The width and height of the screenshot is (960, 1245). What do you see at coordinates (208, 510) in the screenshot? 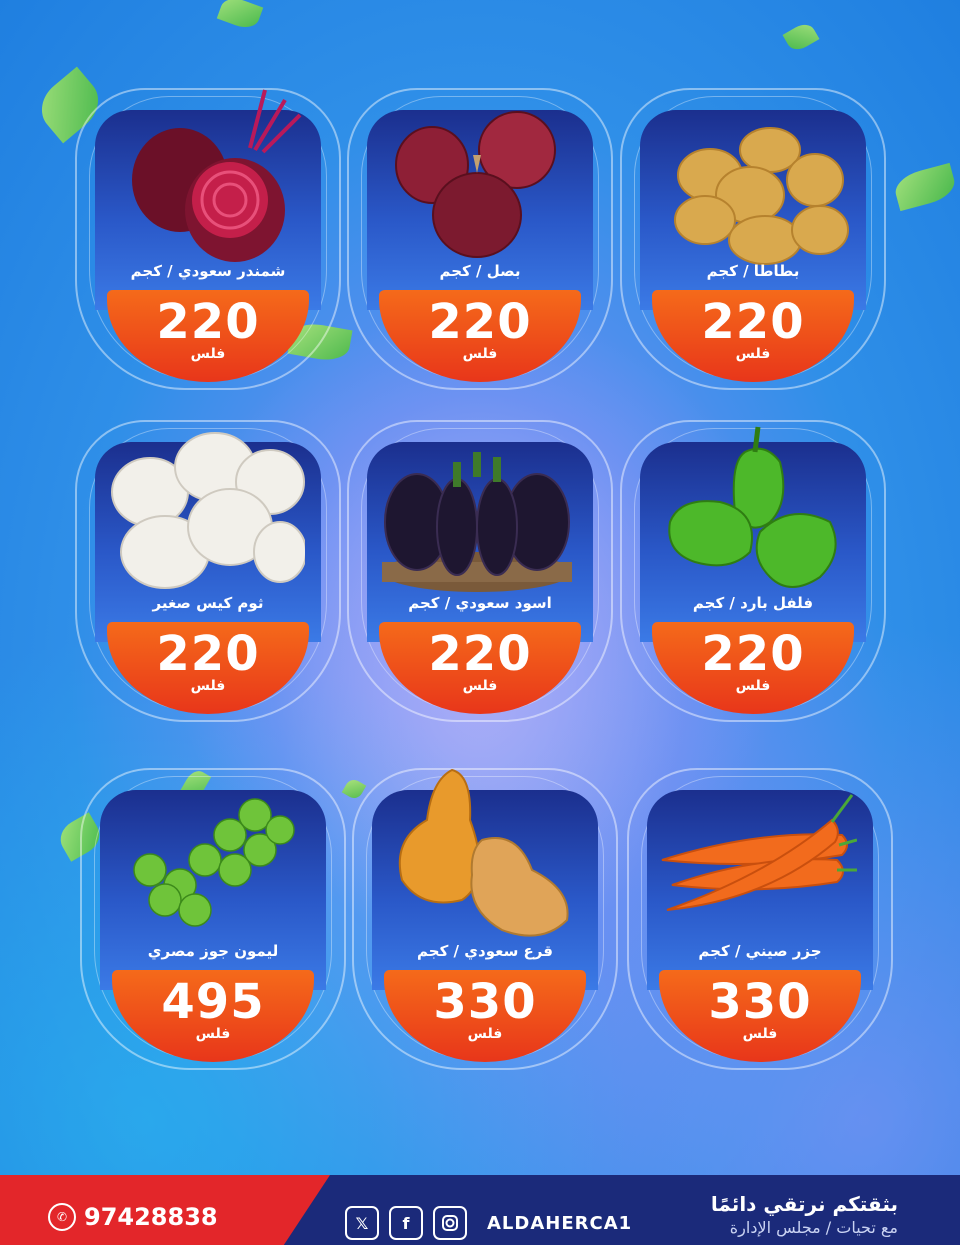
I see `garlic-icon` at bounding box center [208, 510].